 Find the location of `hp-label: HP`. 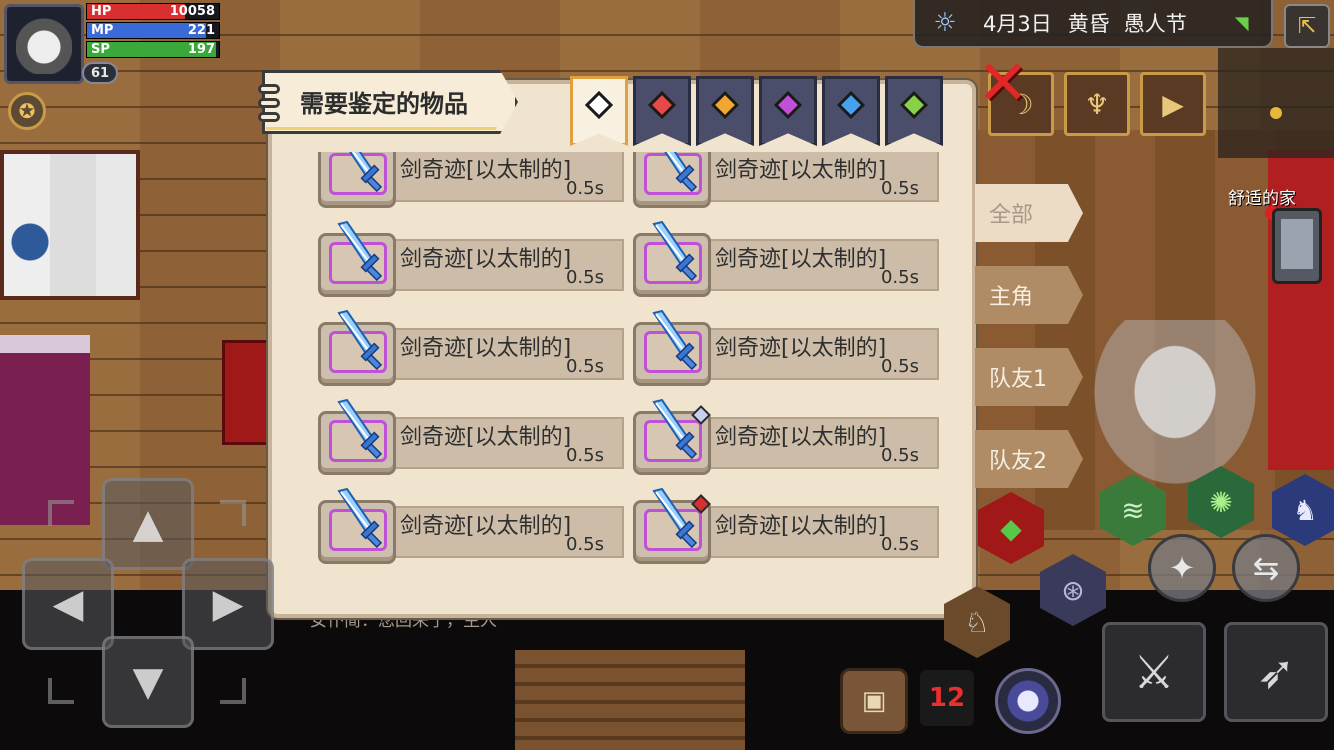

hp-label: HP is located at coordinates (101, 11).